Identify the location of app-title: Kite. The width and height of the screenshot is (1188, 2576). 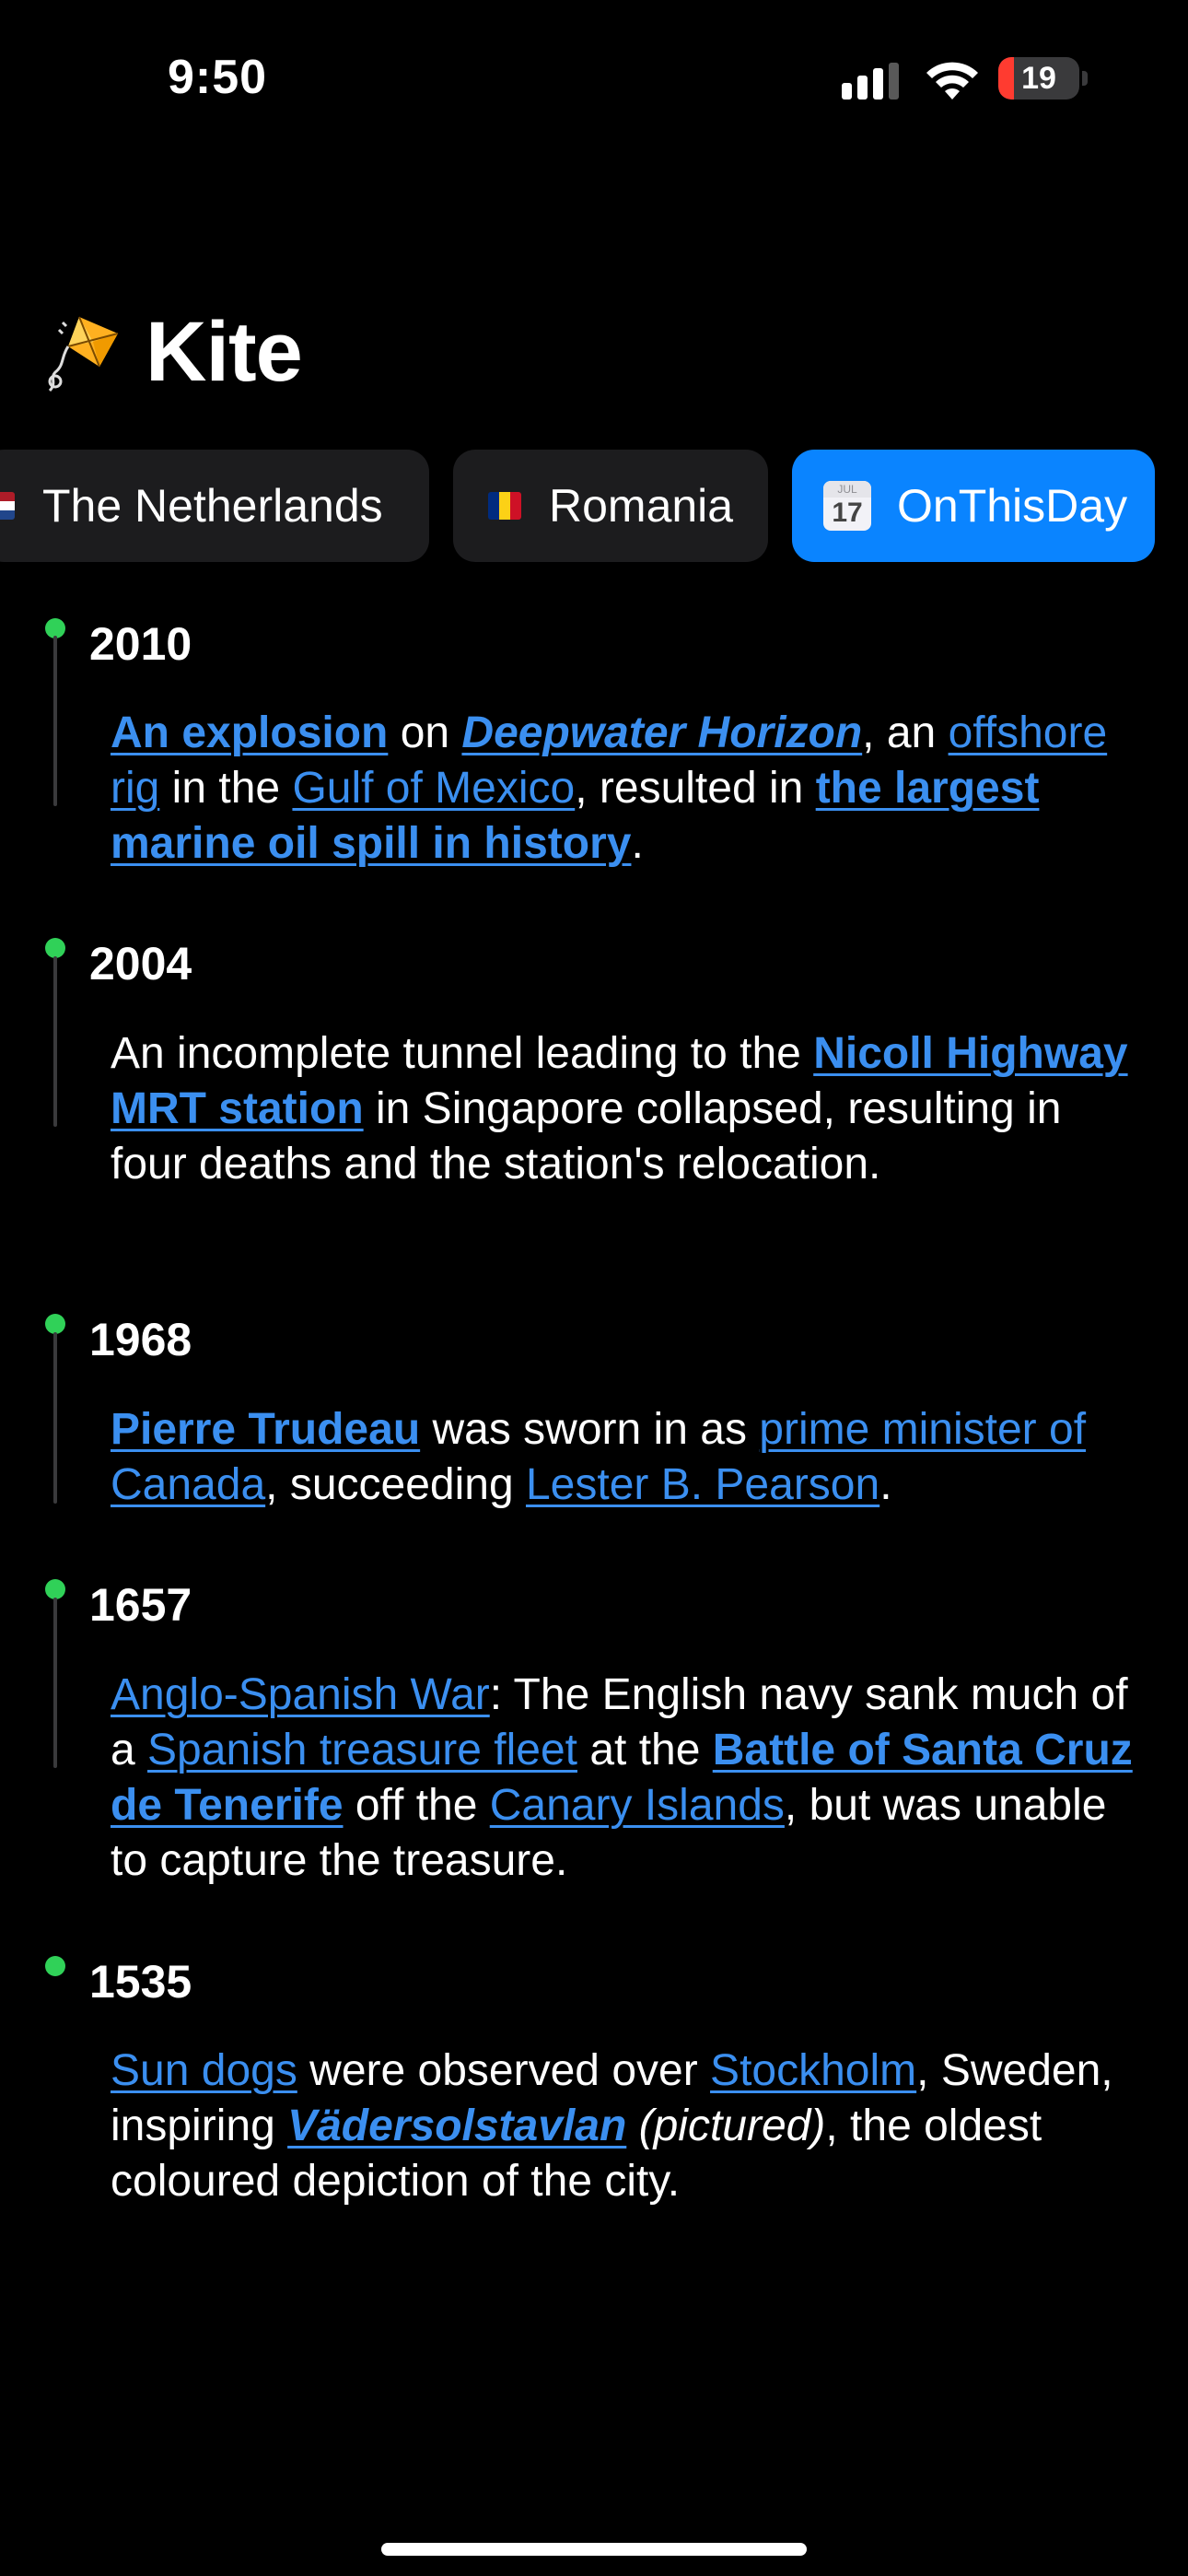
(224, 351).